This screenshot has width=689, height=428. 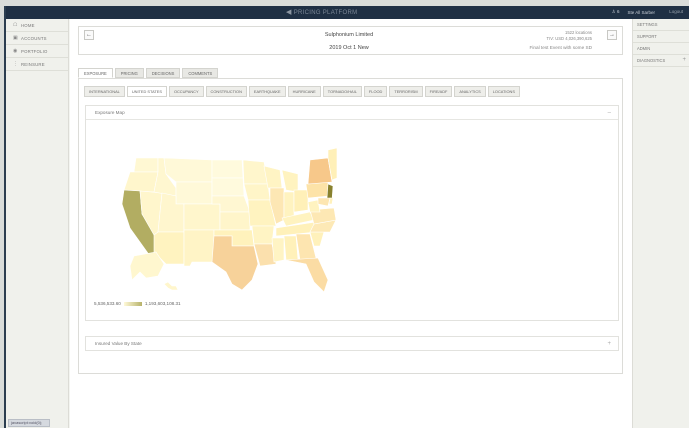 I want to click on state-nj, so click(x=330, y=192).